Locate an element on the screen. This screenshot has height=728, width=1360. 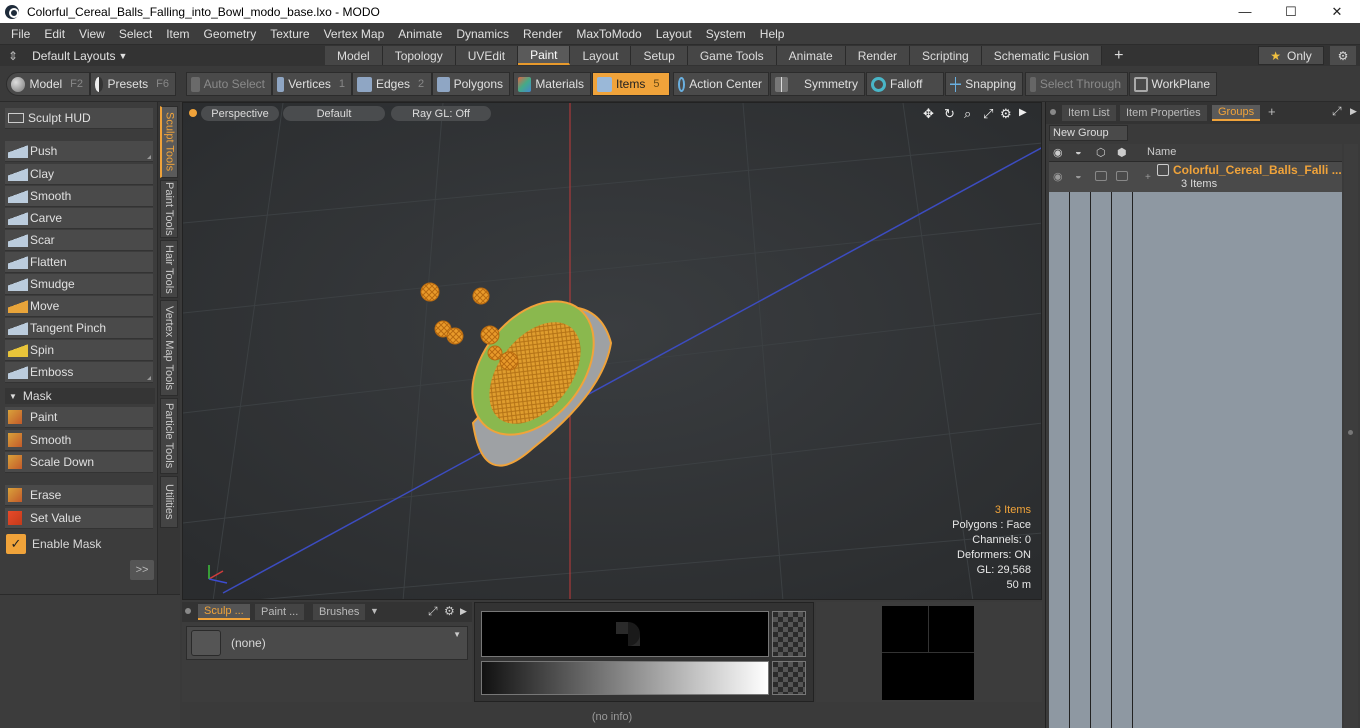
only-toggle: ★ Only is located at coordinates (1291, 55).